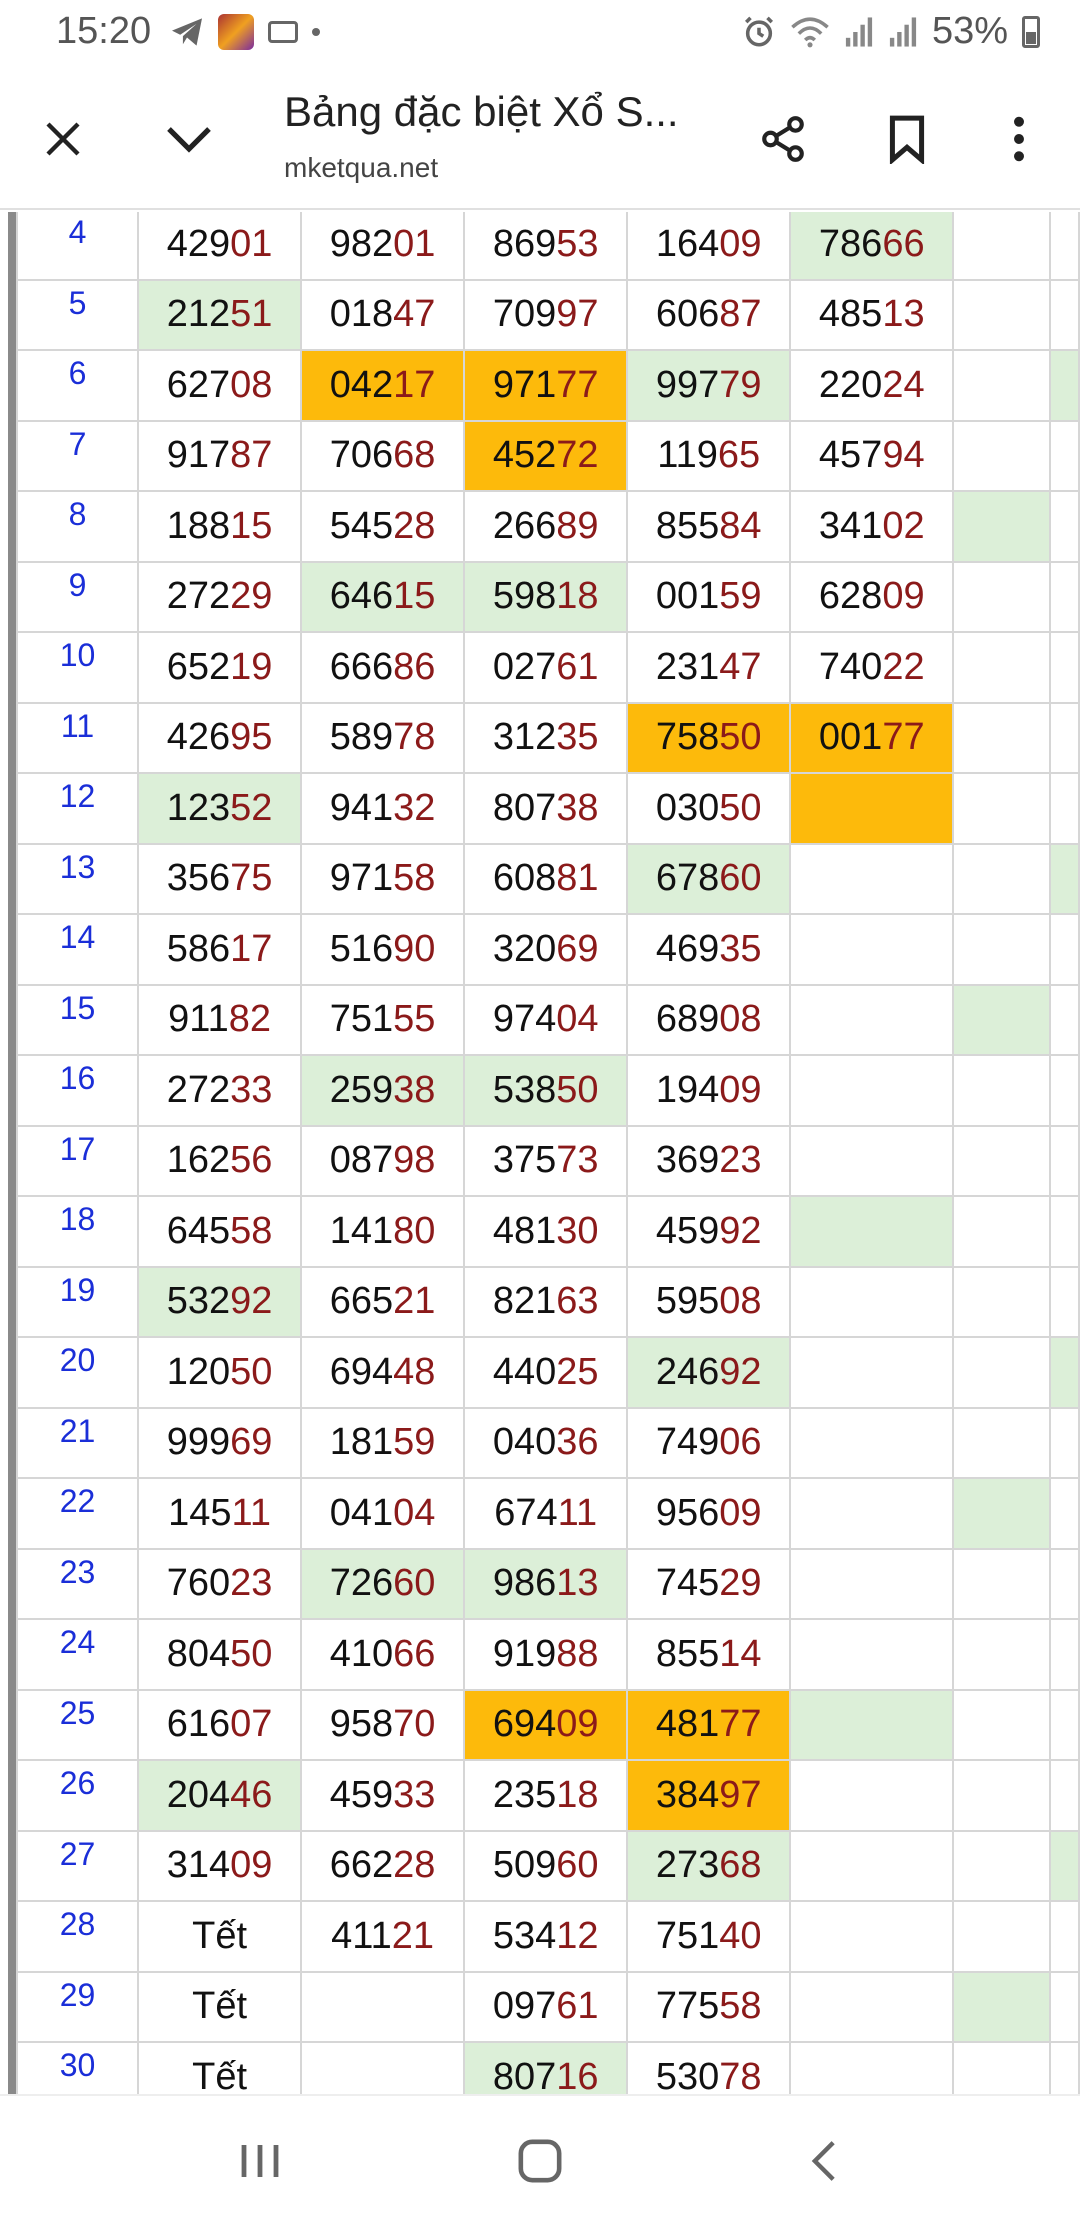  What do you see at coordinates (361, 878) in the screenshot?
I see `result-head-digits: 971` at bounding box center [361, 878].